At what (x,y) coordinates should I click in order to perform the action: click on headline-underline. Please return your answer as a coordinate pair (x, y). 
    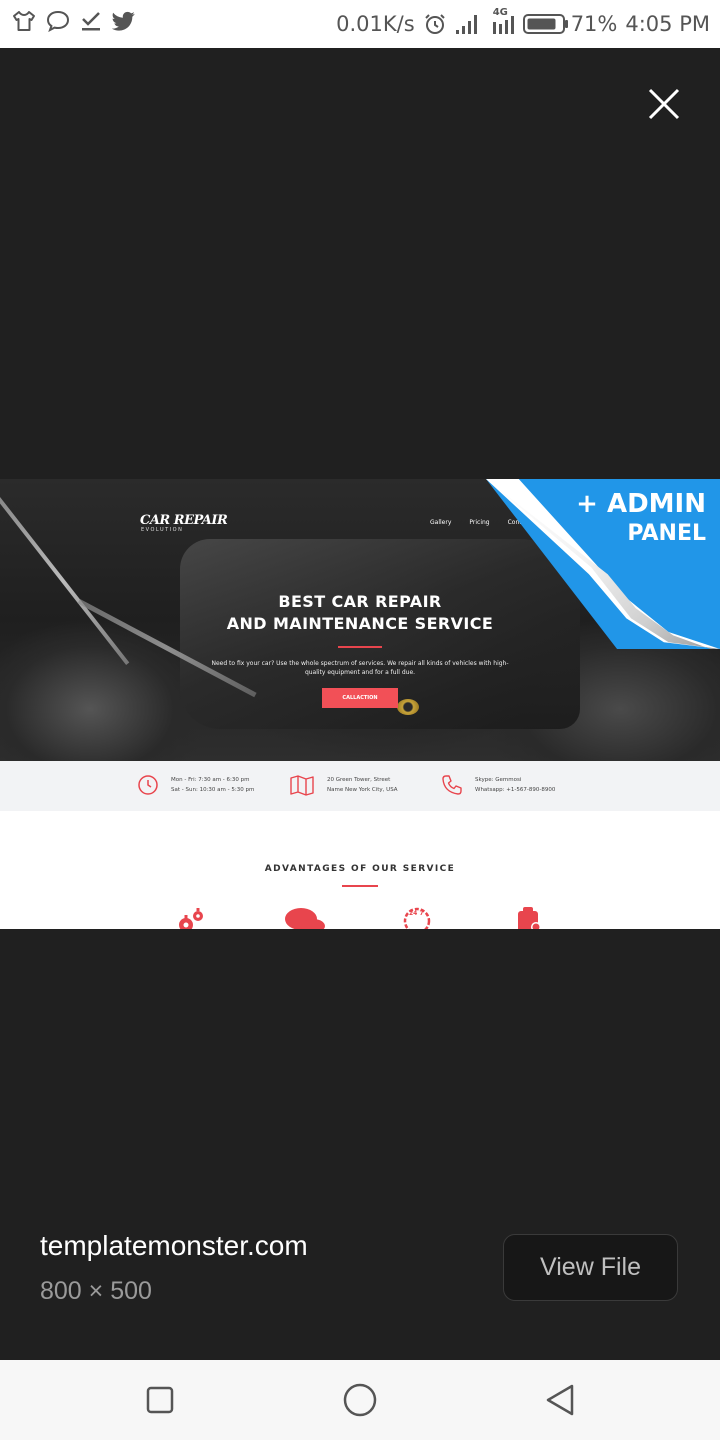
    Looking at the image, I should click on (360, 647).